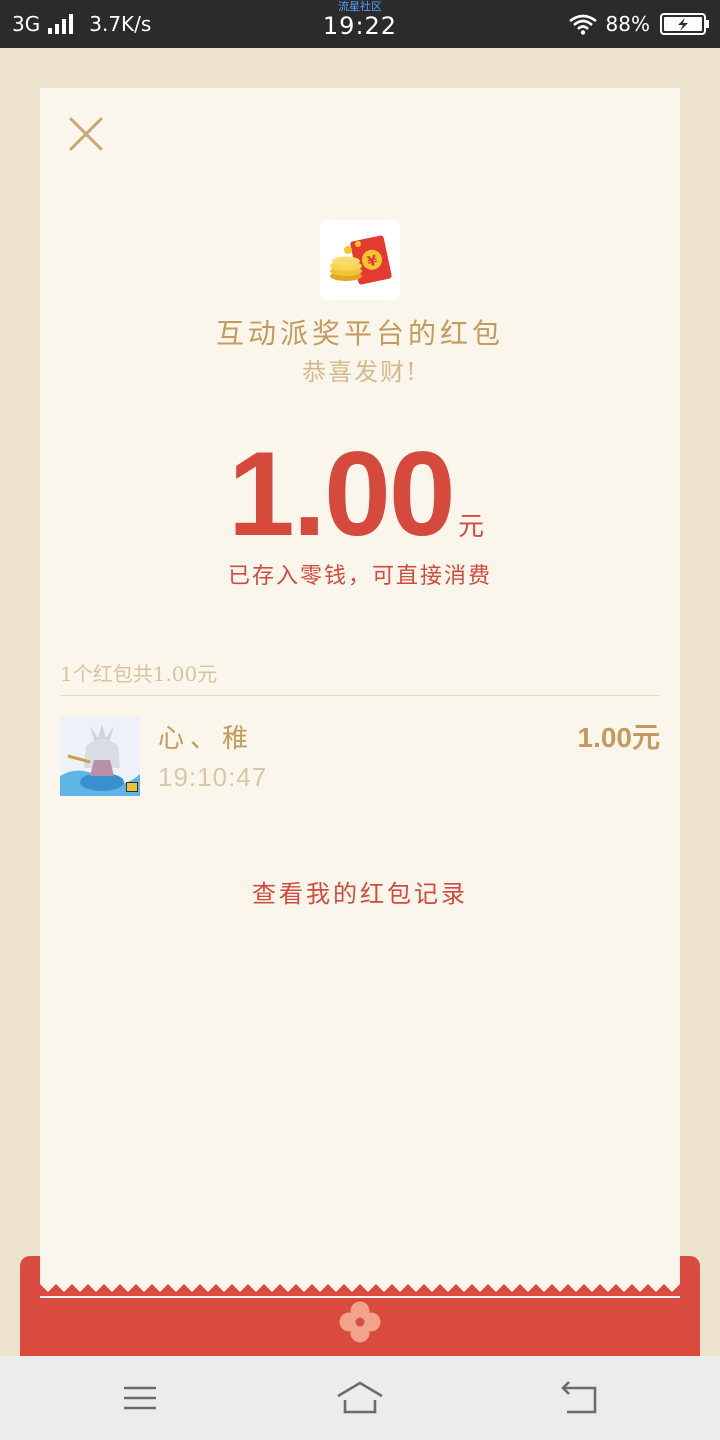 Image resolution: width=720 pixels, height=1440 pixels. I want to click on battery-percent: 88%, so click(627, 24).